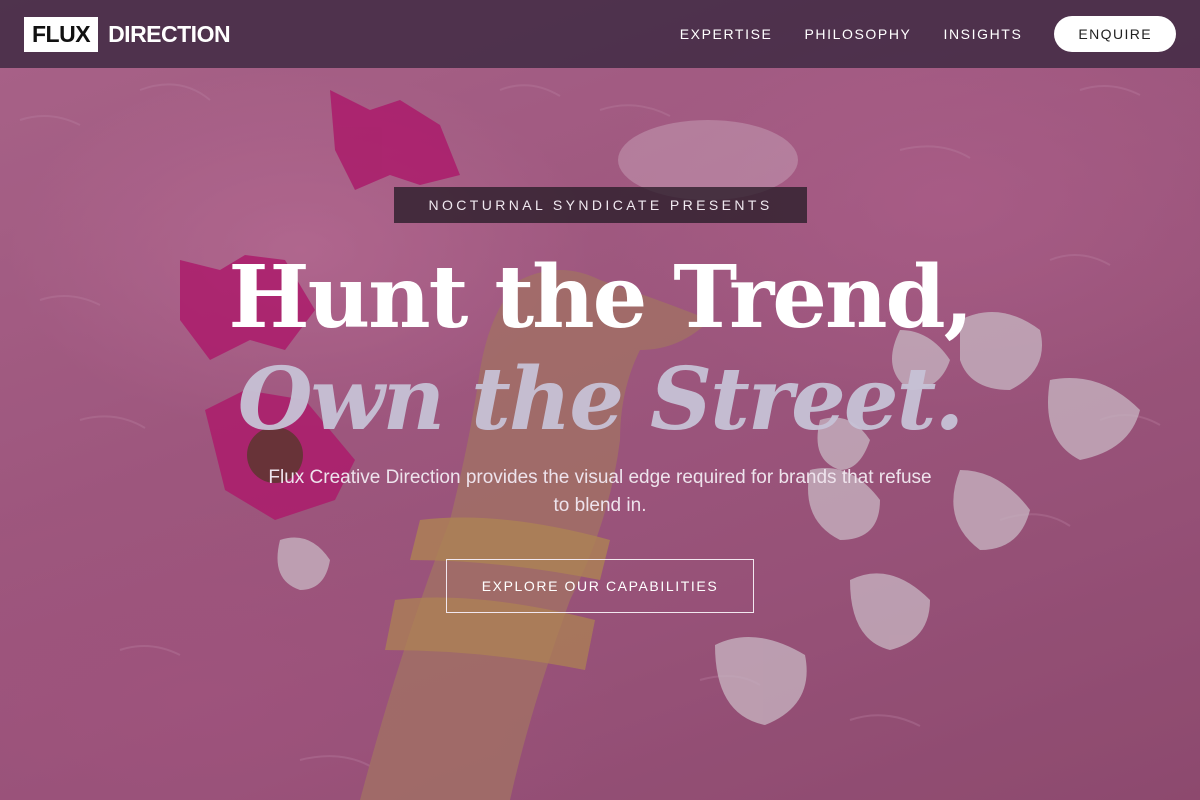 Image resolution: width=1200 pixels, height=800 pixels. Describe the element at coordinates (600, 205) in the screenshot. I see `hero-eyebrow-tag: NOCTURNAL SYNDICATE PRESENTS` at that location.